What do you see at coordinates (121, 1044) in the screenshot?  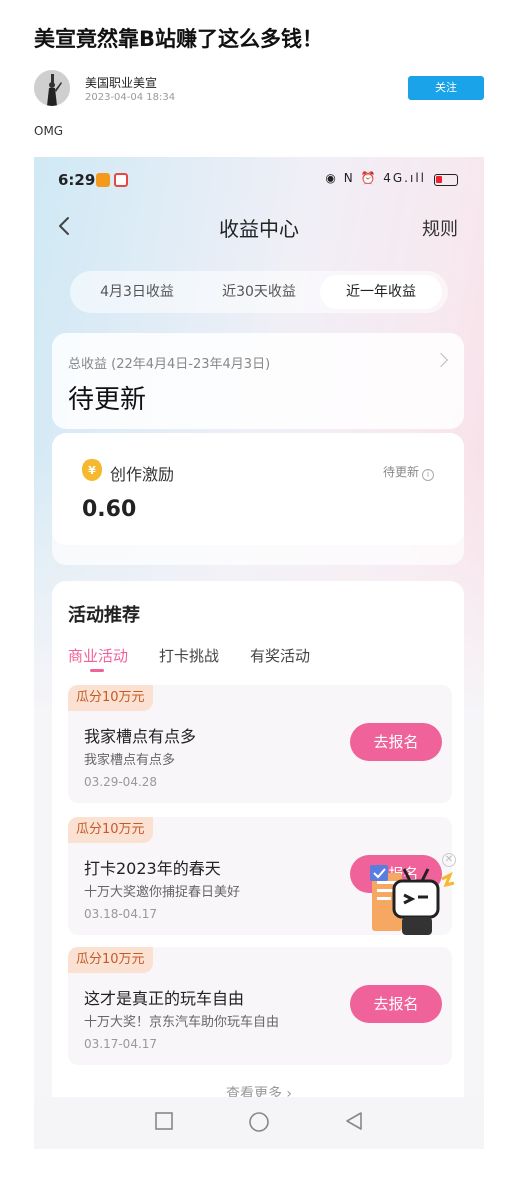 I see `event-date: 03.17-04.17` at bounding box center [121, 1044].